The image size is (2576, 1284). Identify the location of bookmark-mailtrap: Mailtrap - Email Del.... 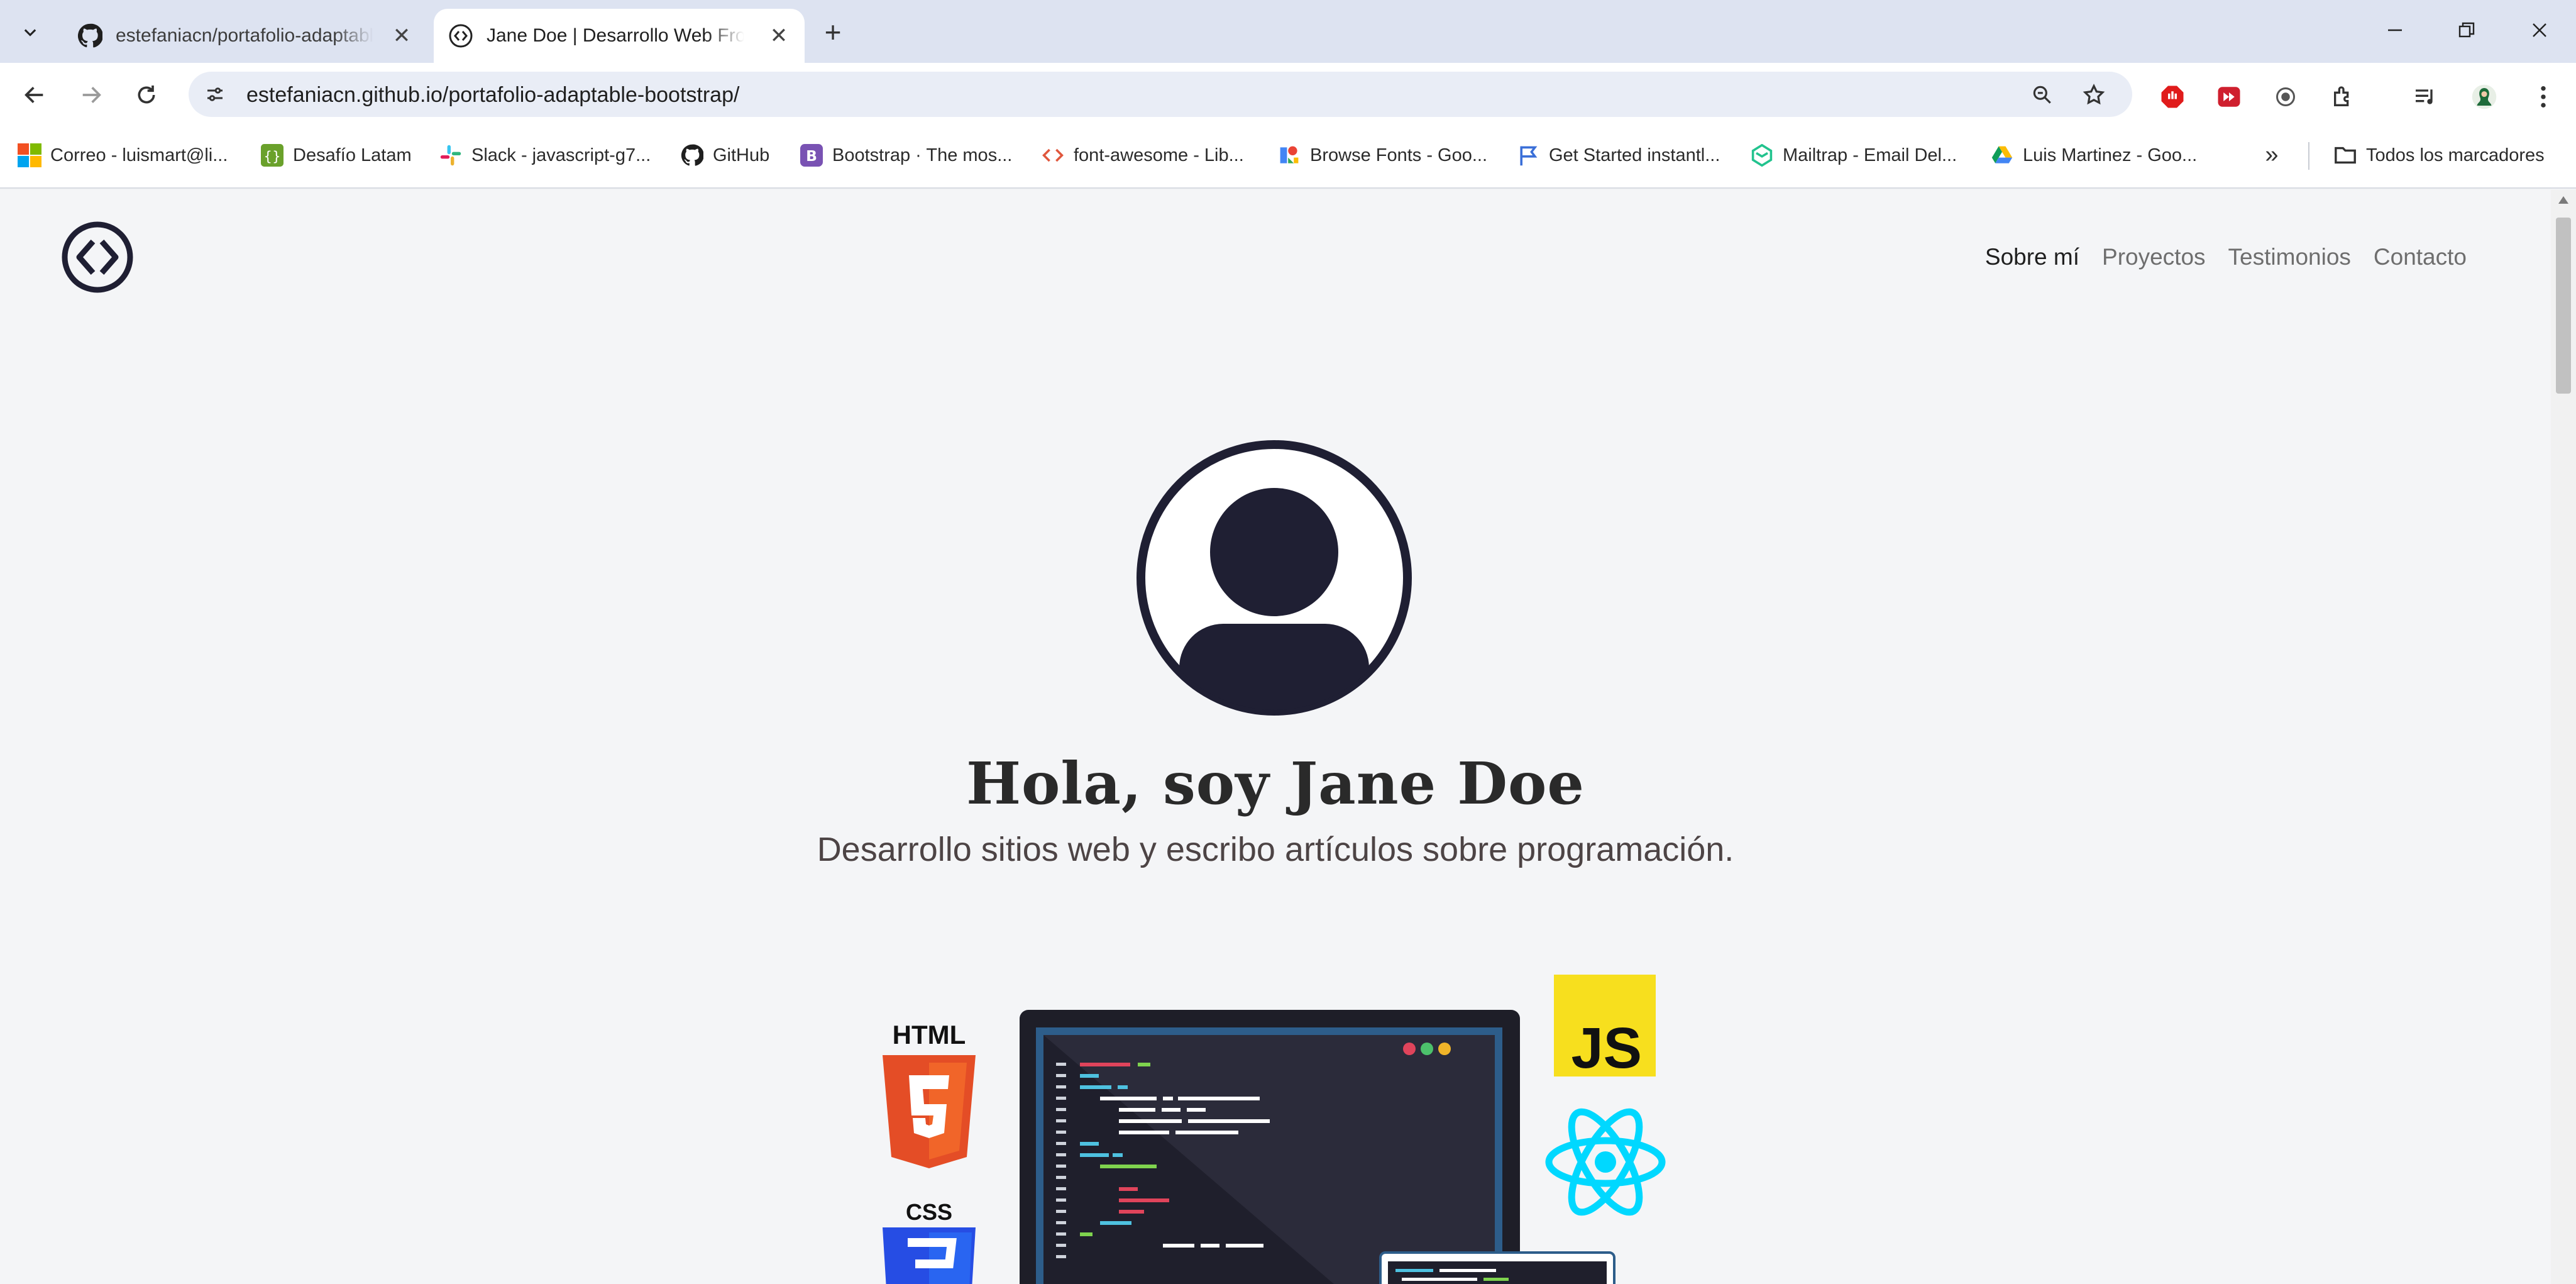
(1854, 155).